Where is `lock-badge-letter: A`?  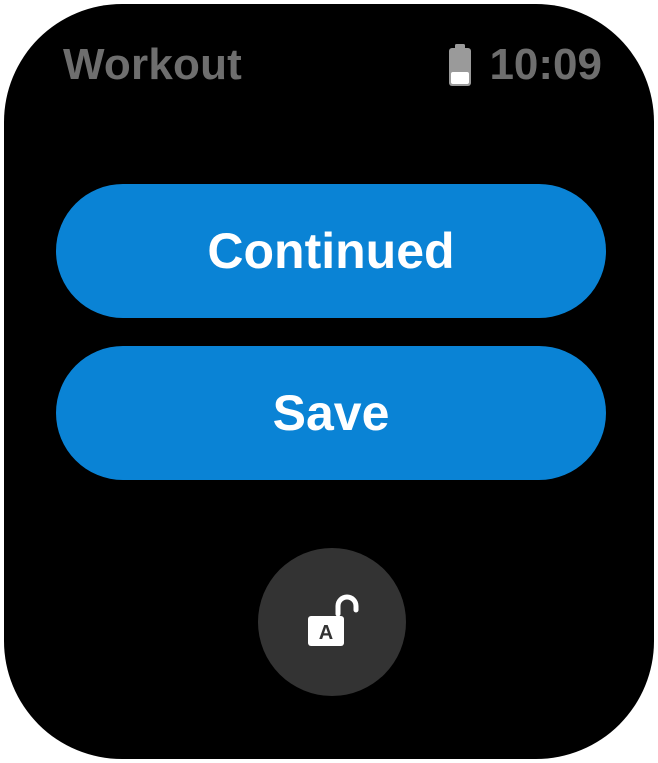 lock-badge-letter: A is located at coordinates (326, 633).